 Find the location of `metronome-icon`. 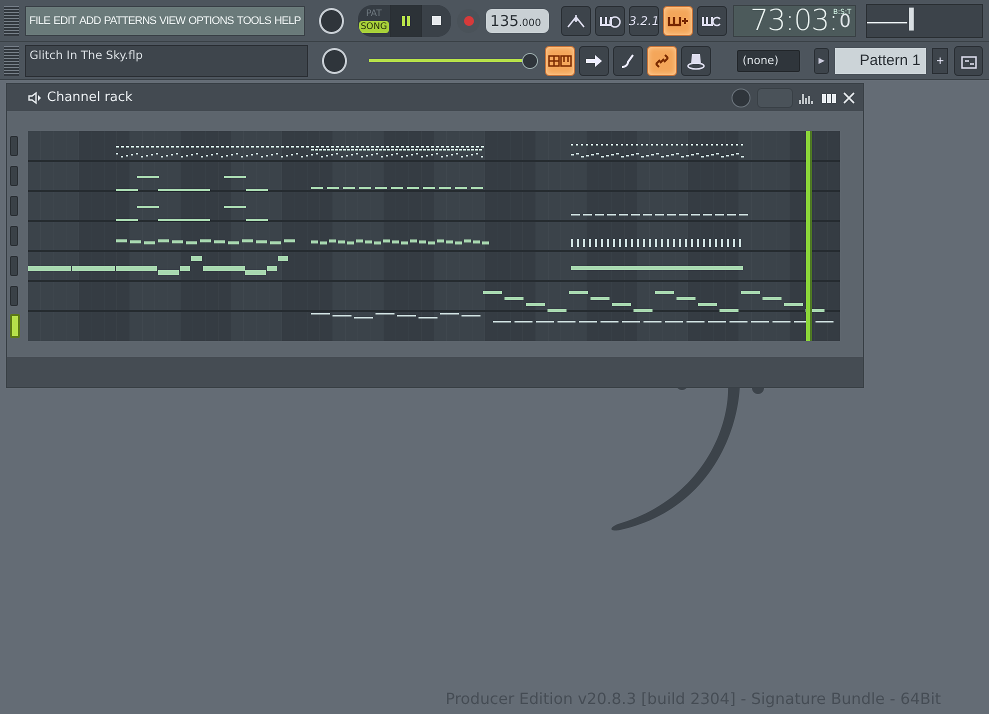

metronome-icon is located at coordinates (576, 20).